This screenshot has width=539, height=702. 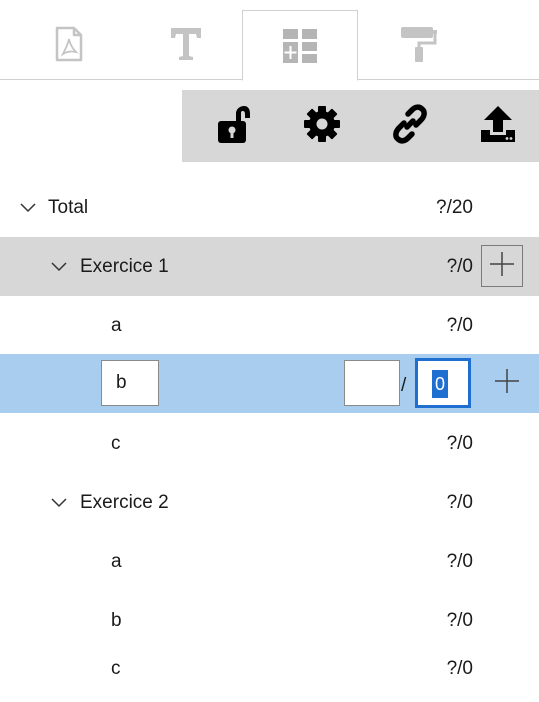 I want to click on tree-label: Total, so click(x=68, y=207).